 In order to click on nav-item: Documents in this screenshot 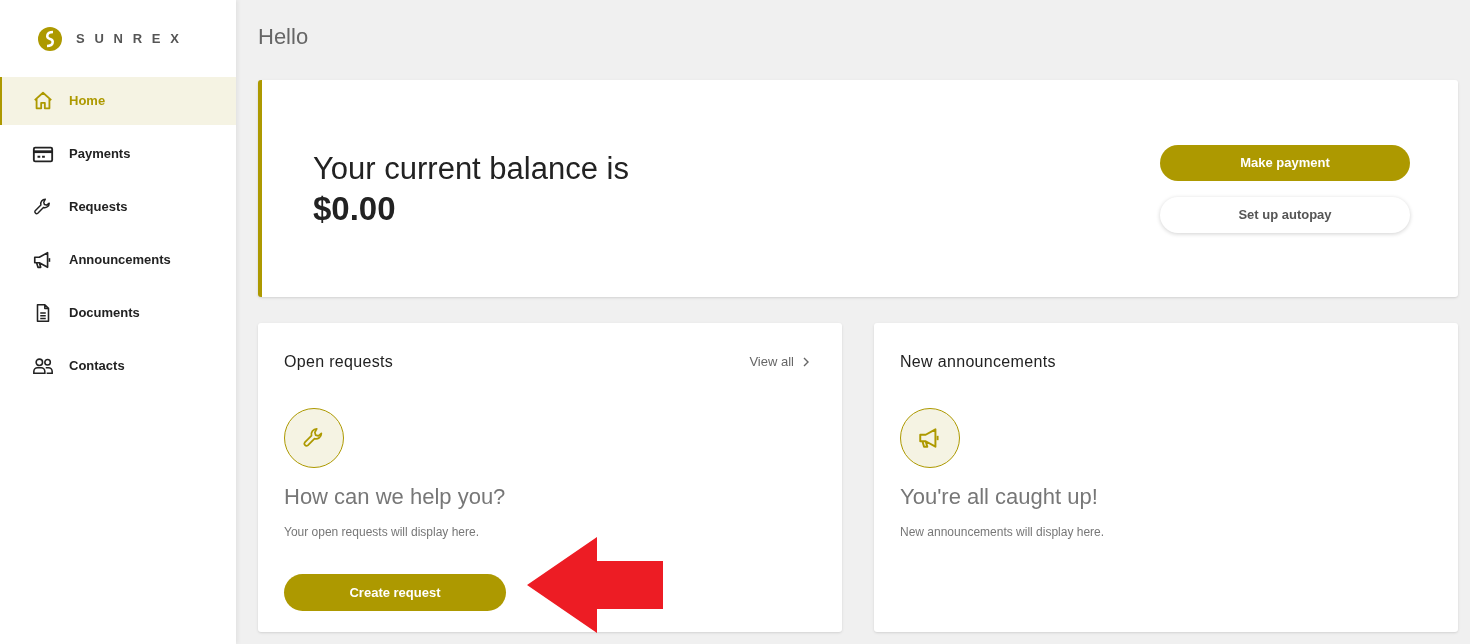, I will do `click(118, 313)`.